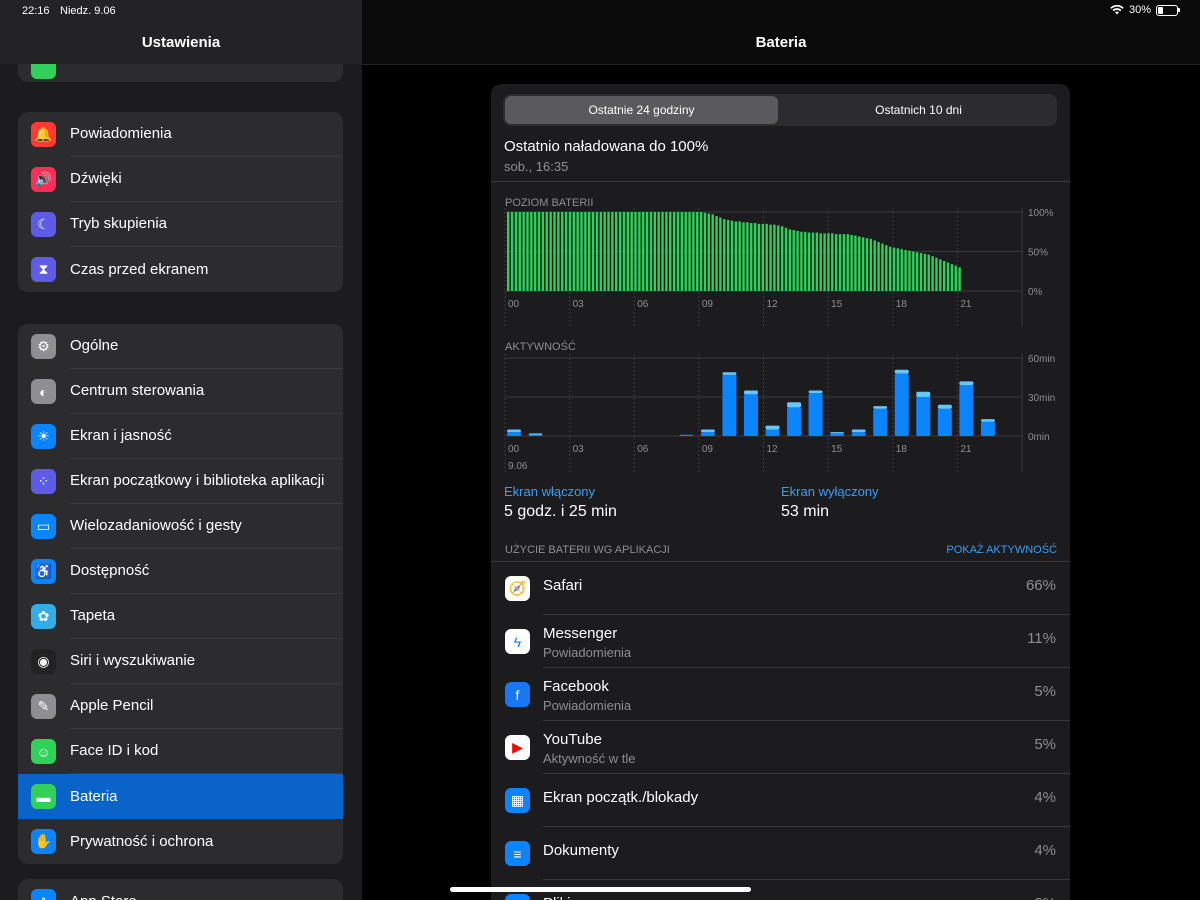  What do you see at coordinates (181, 42) in the screenshot?
I see `sidebar-title: Ustawienia` at bounding box center [181, 42].